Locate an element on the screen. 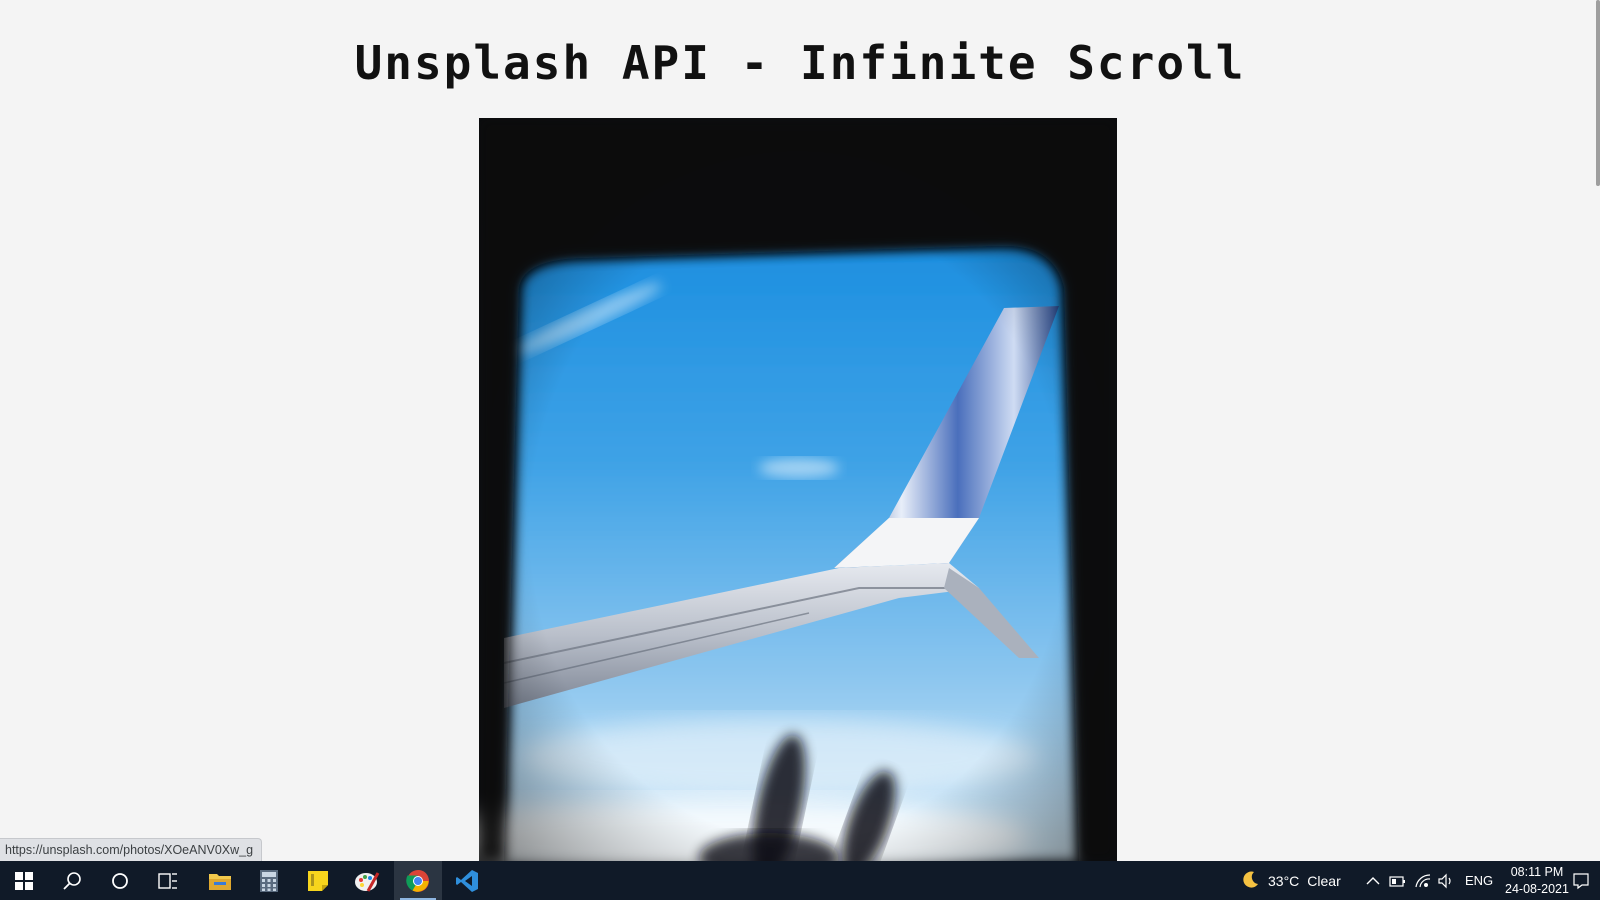 The height and width of the screenshot is (900, 1600). volume-icon is located at coordinates (1446, 880).